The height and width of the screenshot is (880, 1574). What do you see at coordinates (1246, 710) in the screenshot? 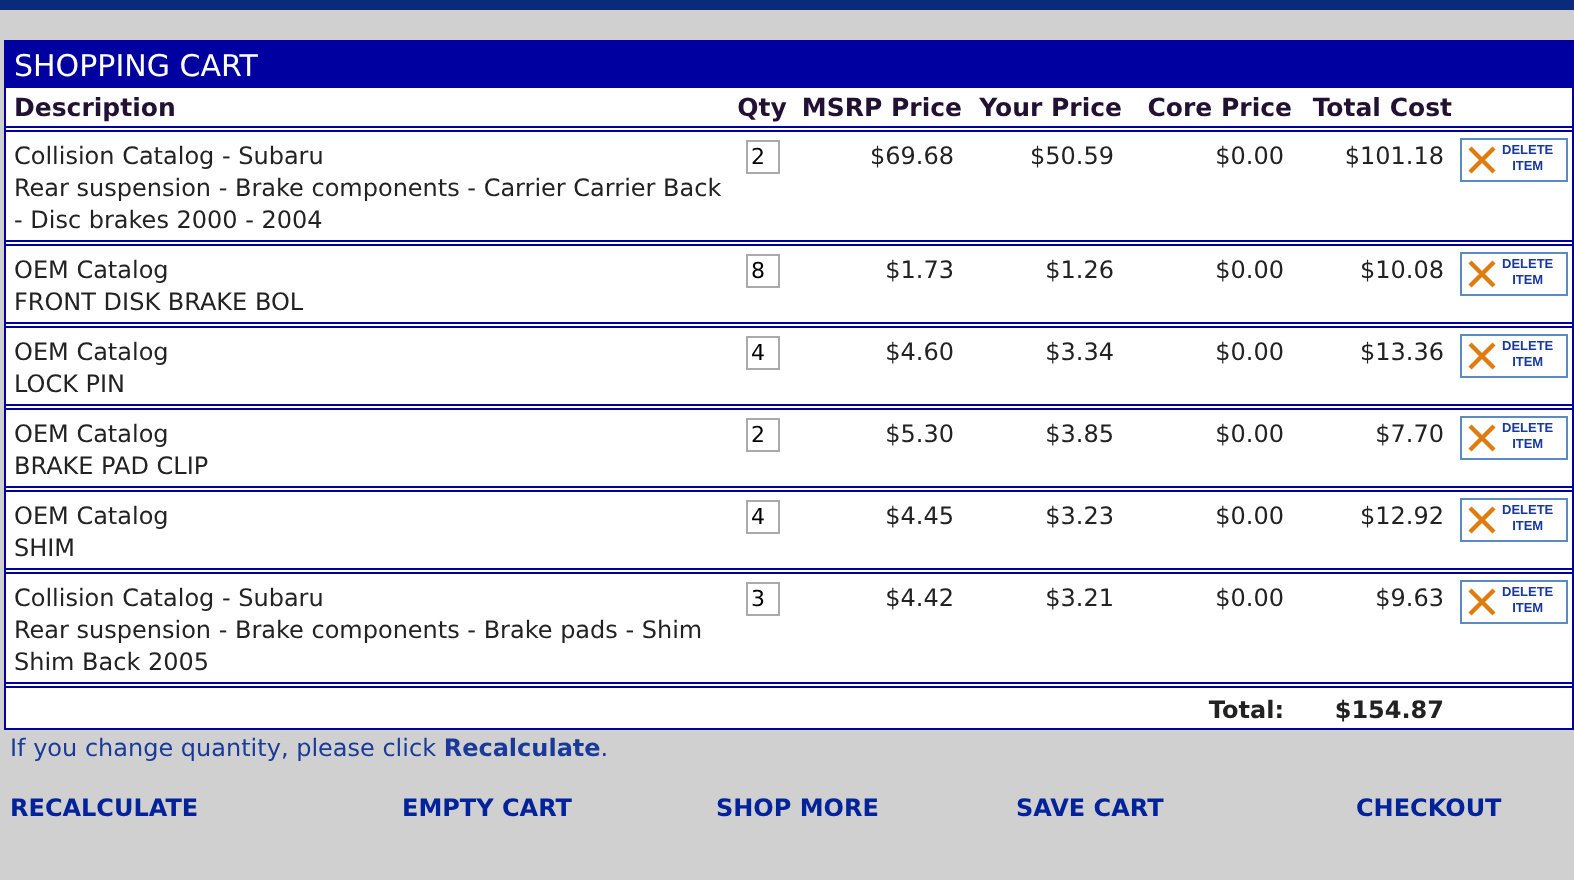
I see `total-label: Total:` at bounding box center [1246, 710].